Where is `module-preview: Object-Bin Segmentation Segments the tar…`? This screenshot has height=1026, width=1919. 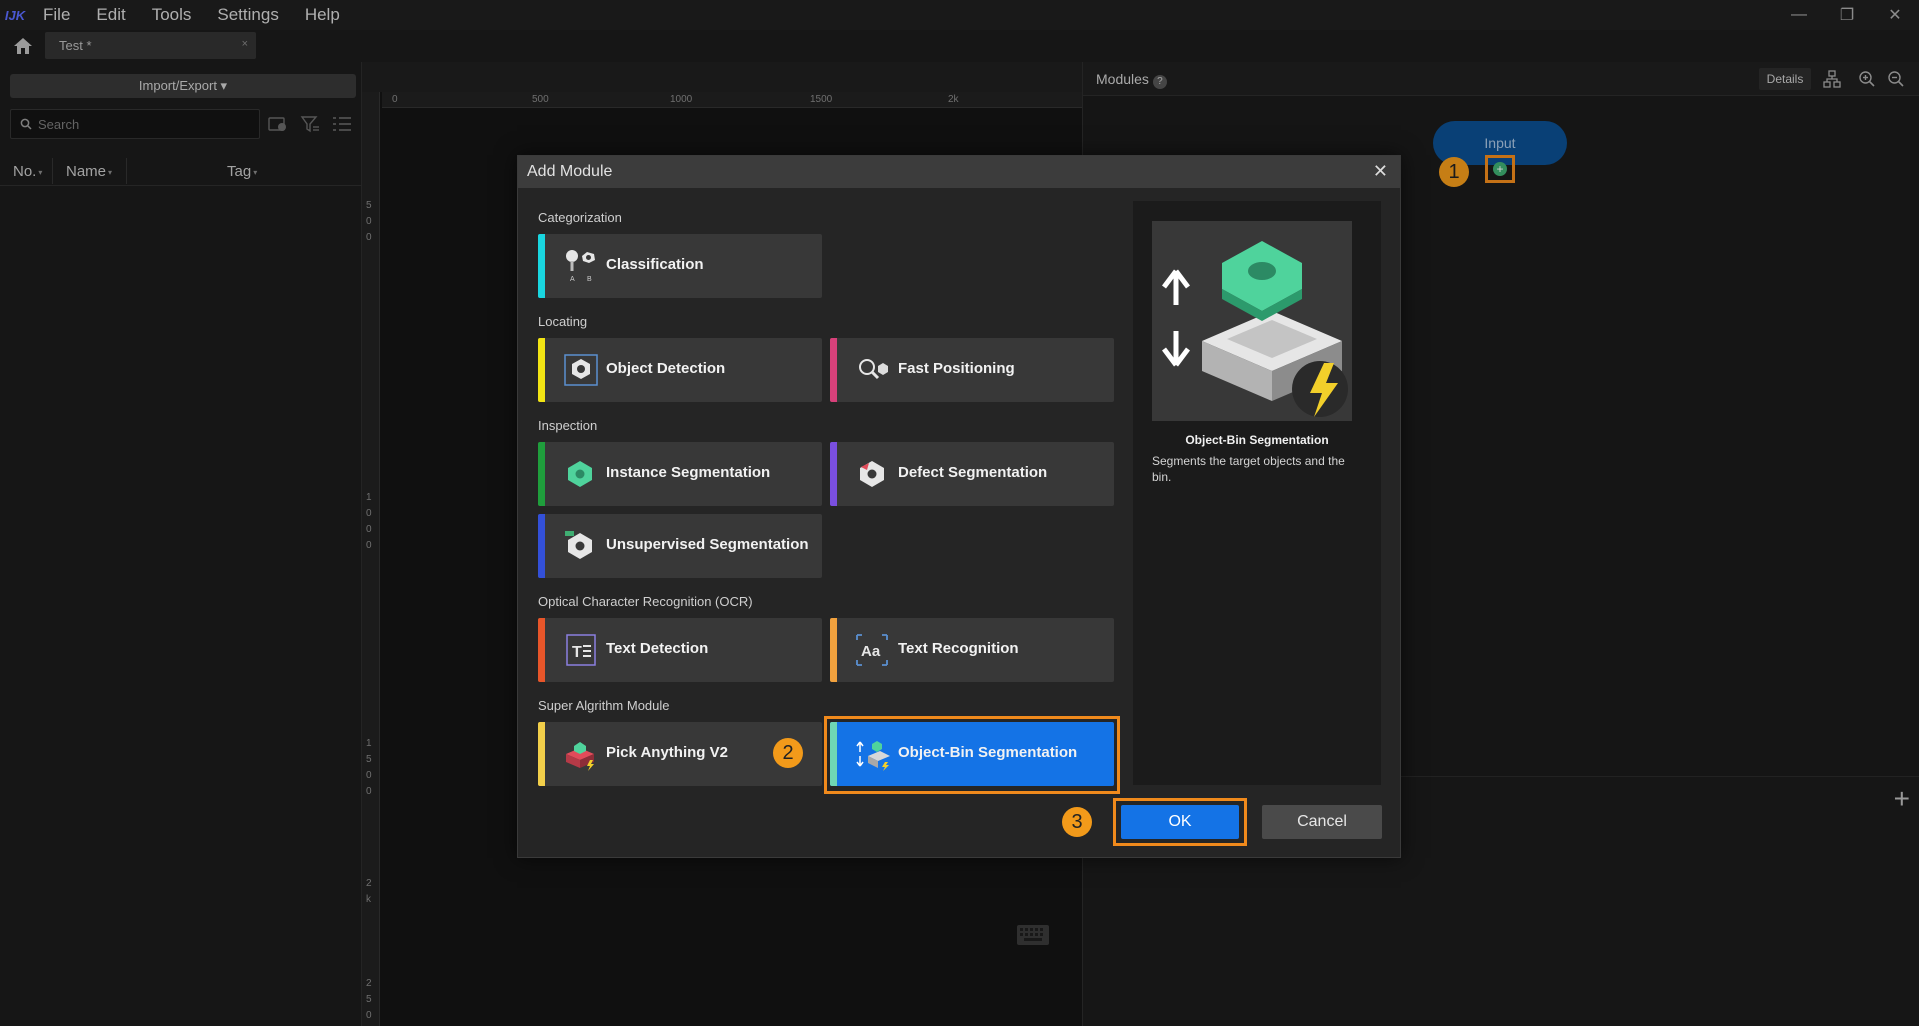 module-preview: Object-Bin Segmentation Segments the tar… is located at coordinates (1257, 493).